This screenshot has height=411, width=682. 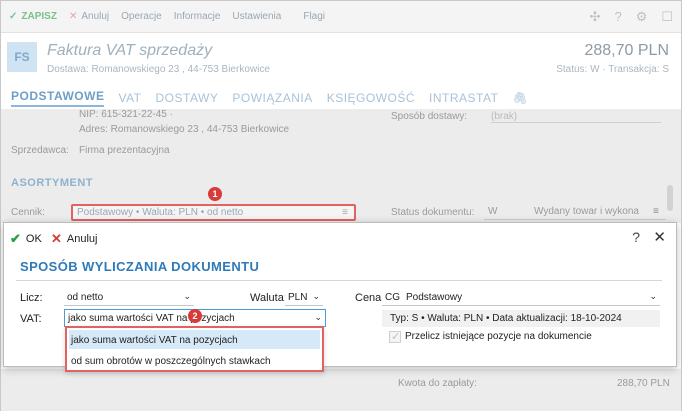 What do you see at coordinates (576, 117) in the screenshot?
I see `delivery-method-select: (brak)` at bounding box center [576, 117].